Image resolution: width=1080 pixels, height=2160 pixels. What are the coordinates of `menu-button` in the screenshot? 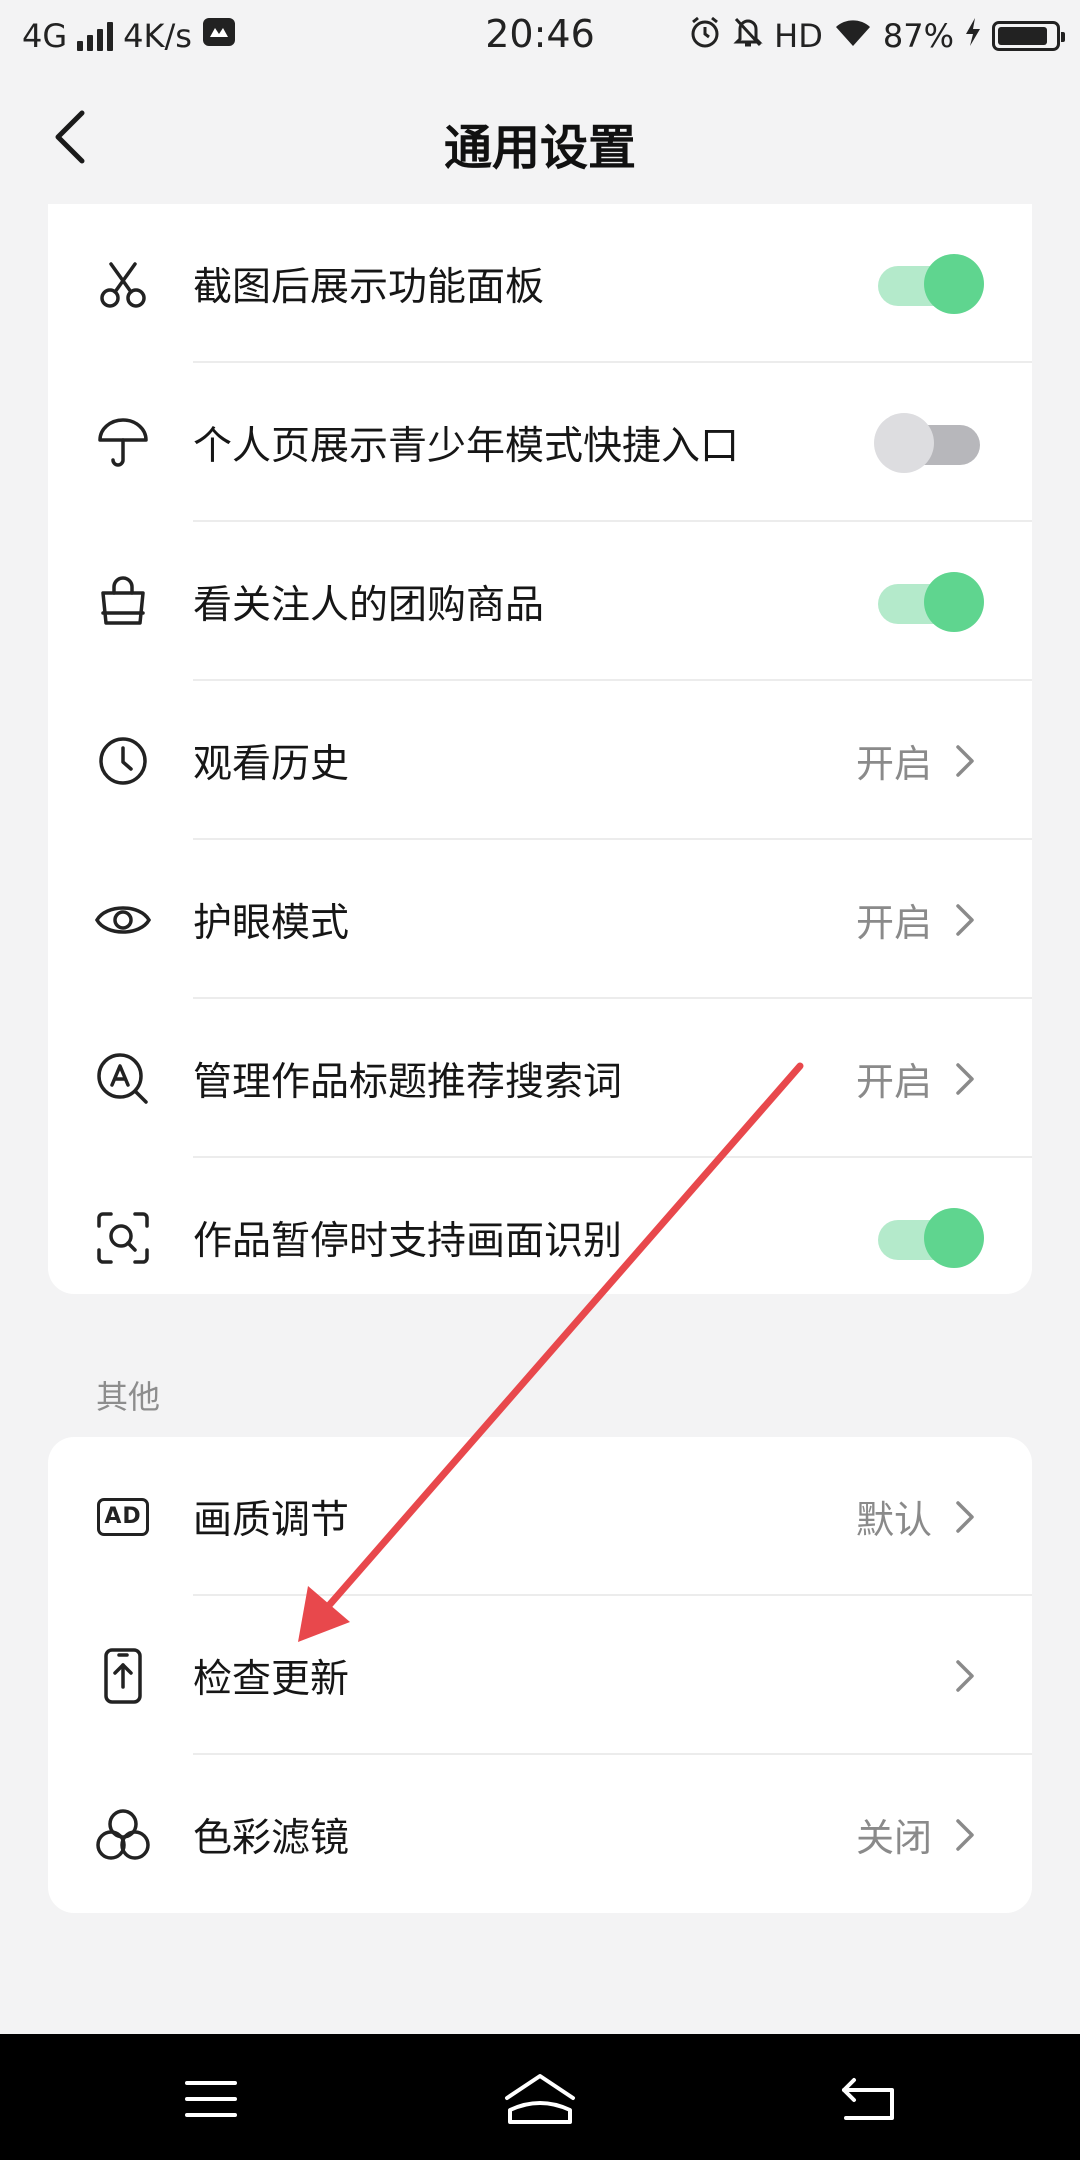 It's located at (211, 2099).